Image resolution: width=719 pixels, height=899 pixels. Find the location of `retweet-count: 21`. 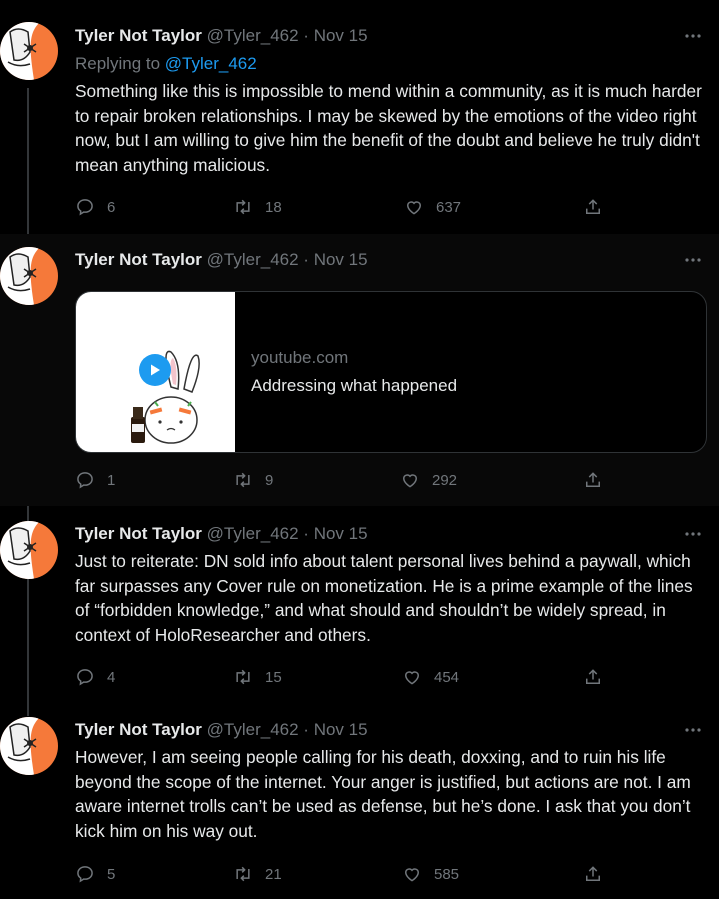

retweet-count: 21 is located at coordinates (273, 874).